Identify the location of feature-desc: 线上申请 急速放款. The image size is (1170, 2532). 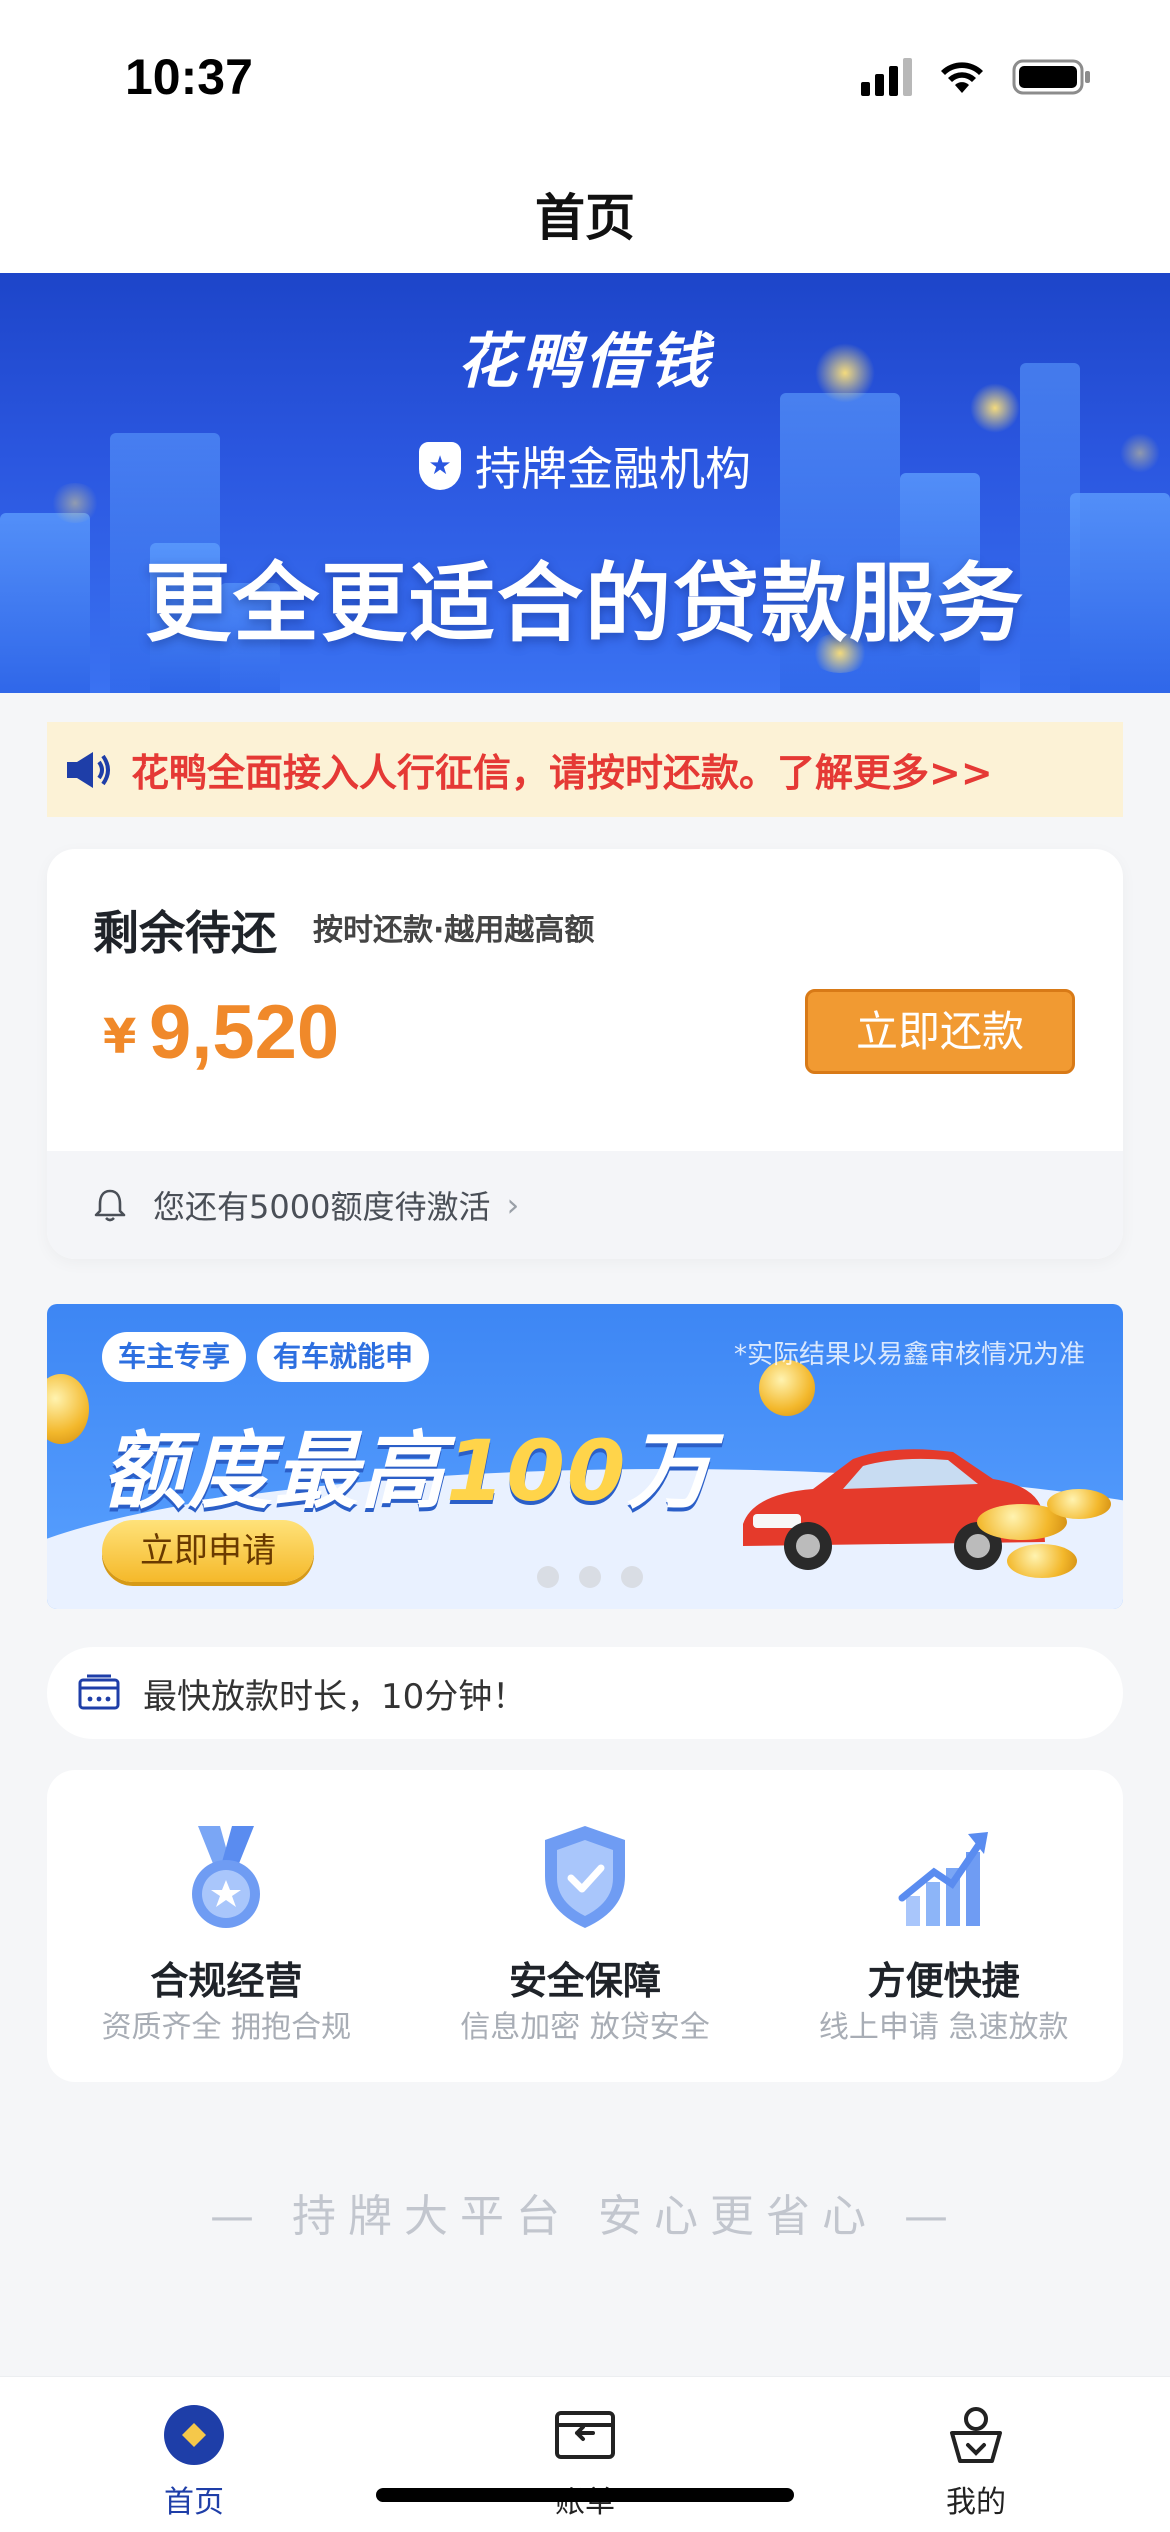
(943, 2027).